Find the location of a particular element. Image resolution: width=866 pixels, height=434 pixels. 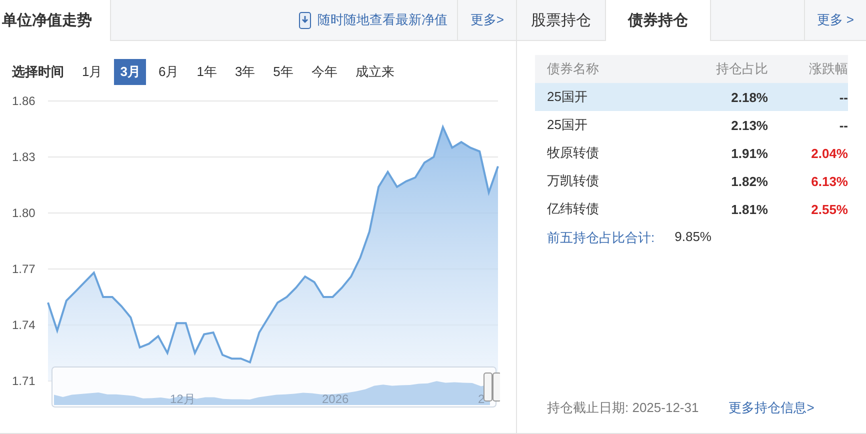

column-header: 债券名称 is located at coordinates (573, 69).